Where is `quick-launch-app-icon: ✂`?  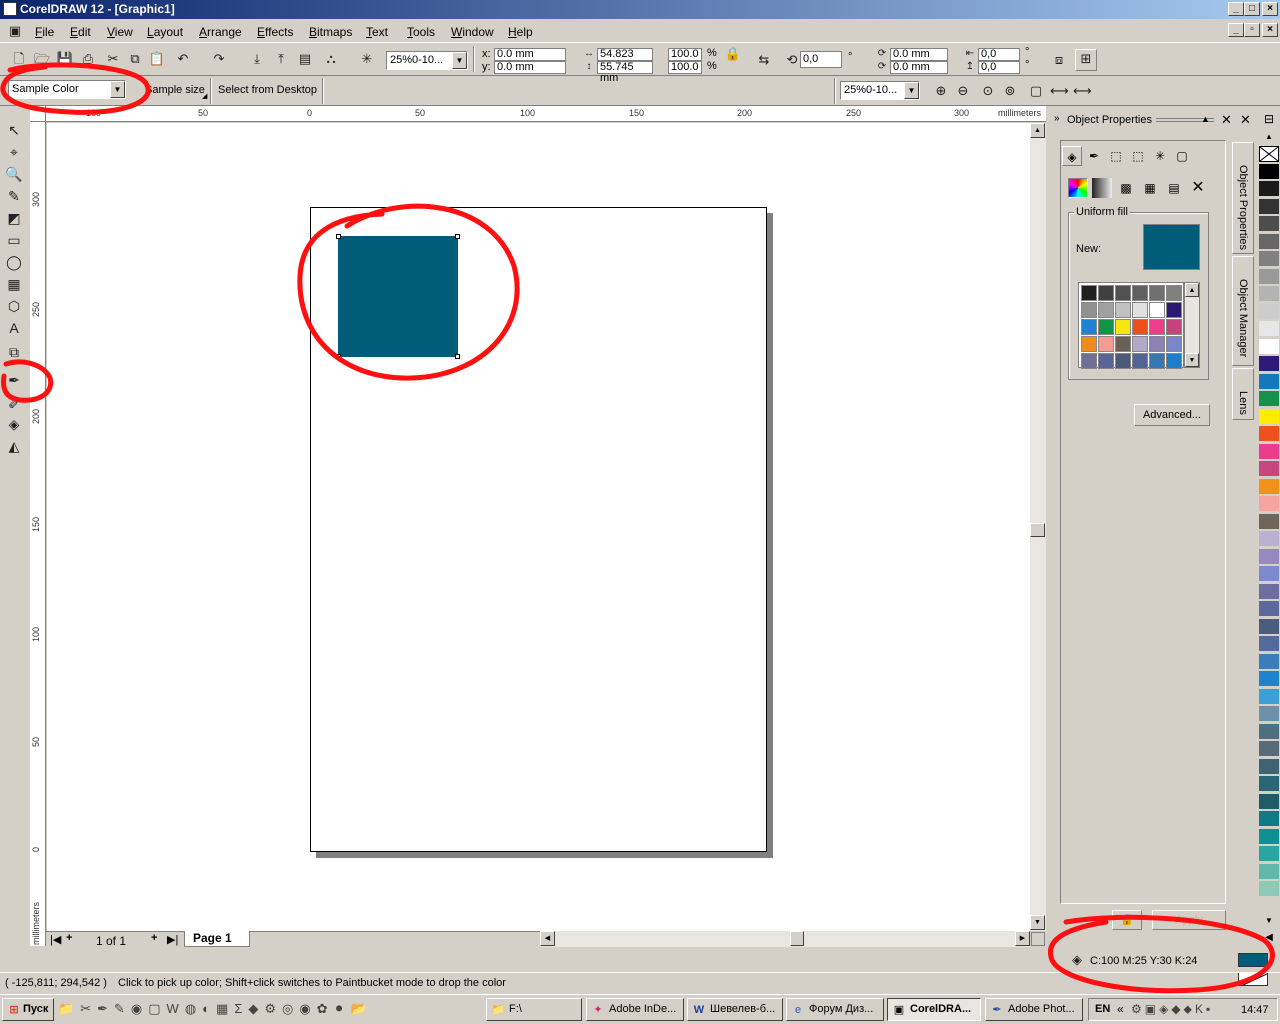
quick-launch-app-icon: ✂ is located at coordinates (88, 1008).